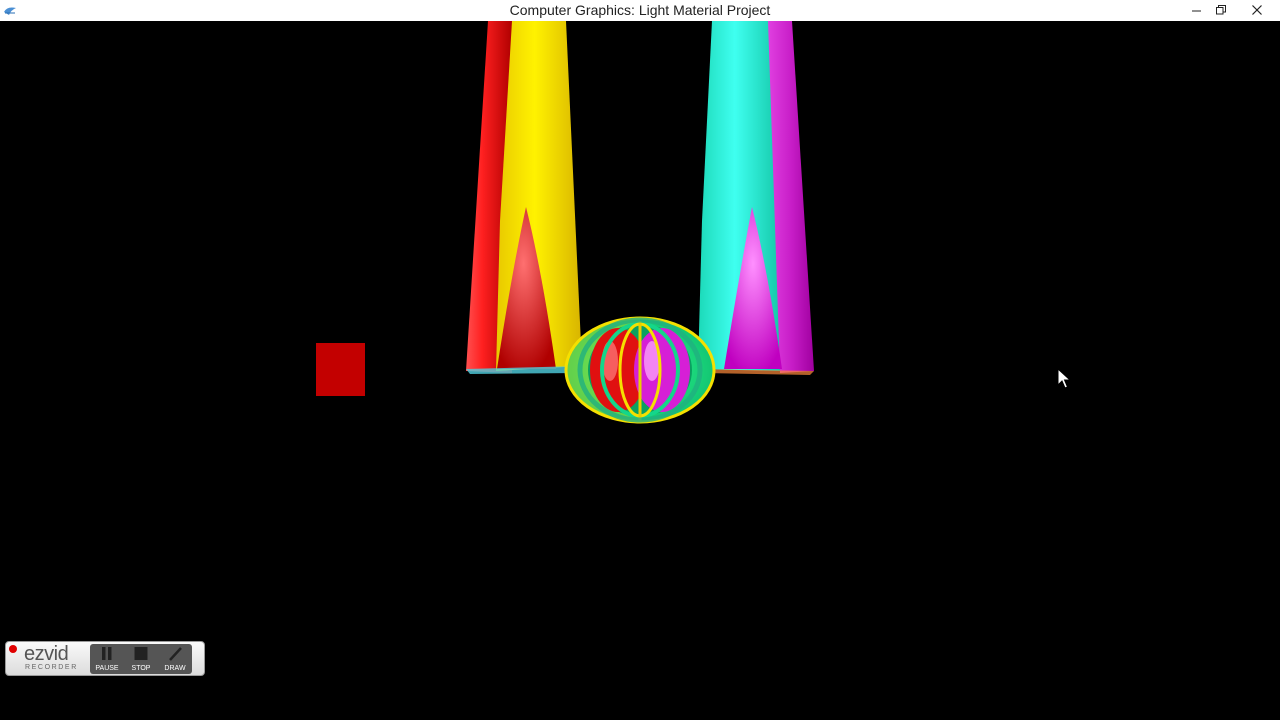  What do you see at coordinates (1064, 378) in the screenshot?
I see `mouse-cursor-icon` at bounding box center [1064, 378].